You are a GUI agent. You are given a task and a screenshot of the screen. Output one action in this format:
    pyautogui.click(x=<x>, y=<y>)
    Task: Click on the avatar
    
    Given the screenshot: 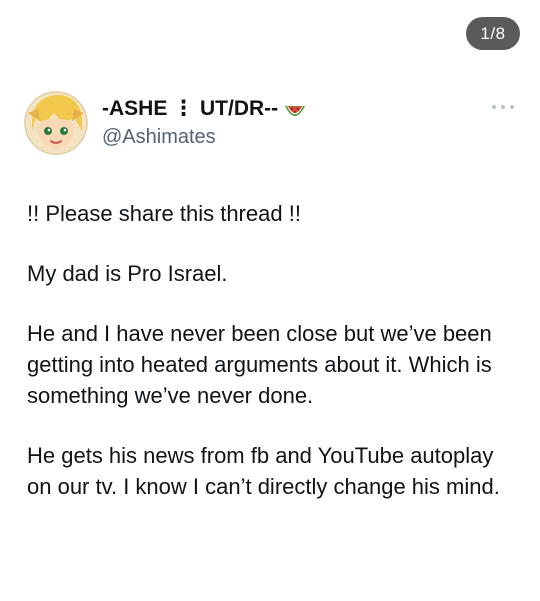 What is the action you would take?
    pyautogui.click(x=56, y=123)
    